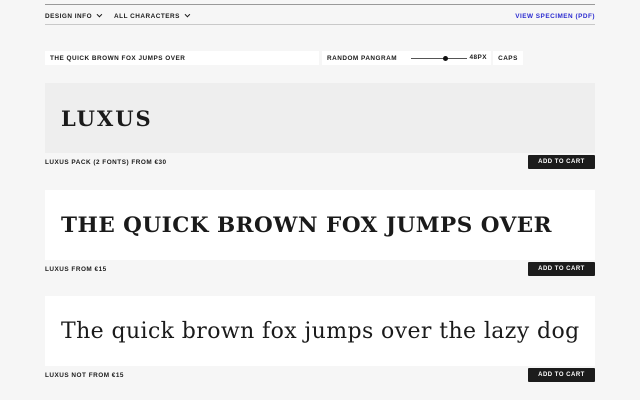 This screenshot has height=400, width=640. What do you see at coordinates (307, 225) in the screenshot?
I see `specimen-text: THE QUICK BROWN FOX JUMPS OVER` at bounding box center [307, 225].